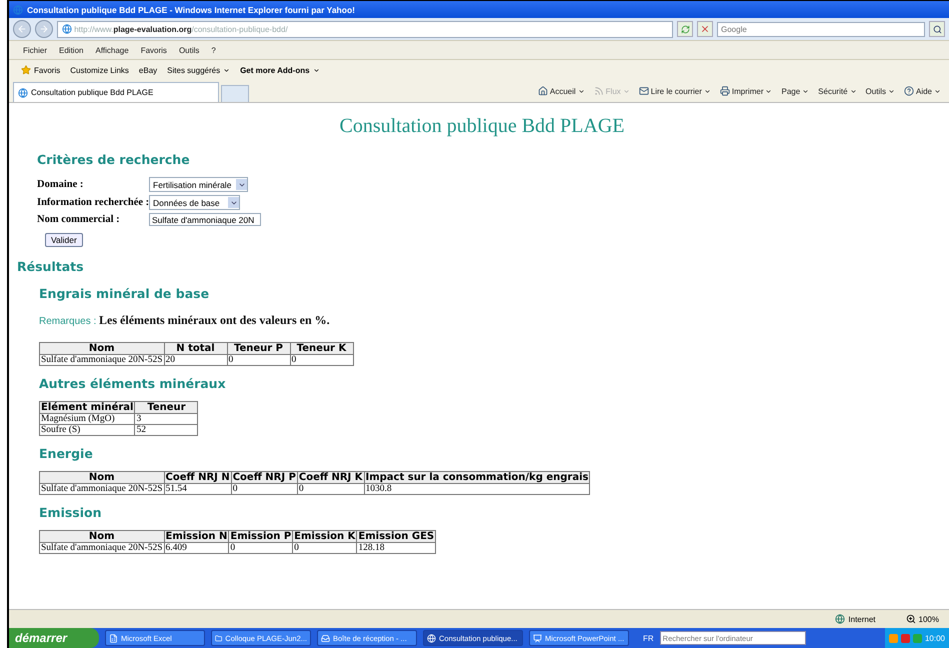 The height and width of the screenshot is (648, 949). I want to click on star-icon, so click(26, 70).